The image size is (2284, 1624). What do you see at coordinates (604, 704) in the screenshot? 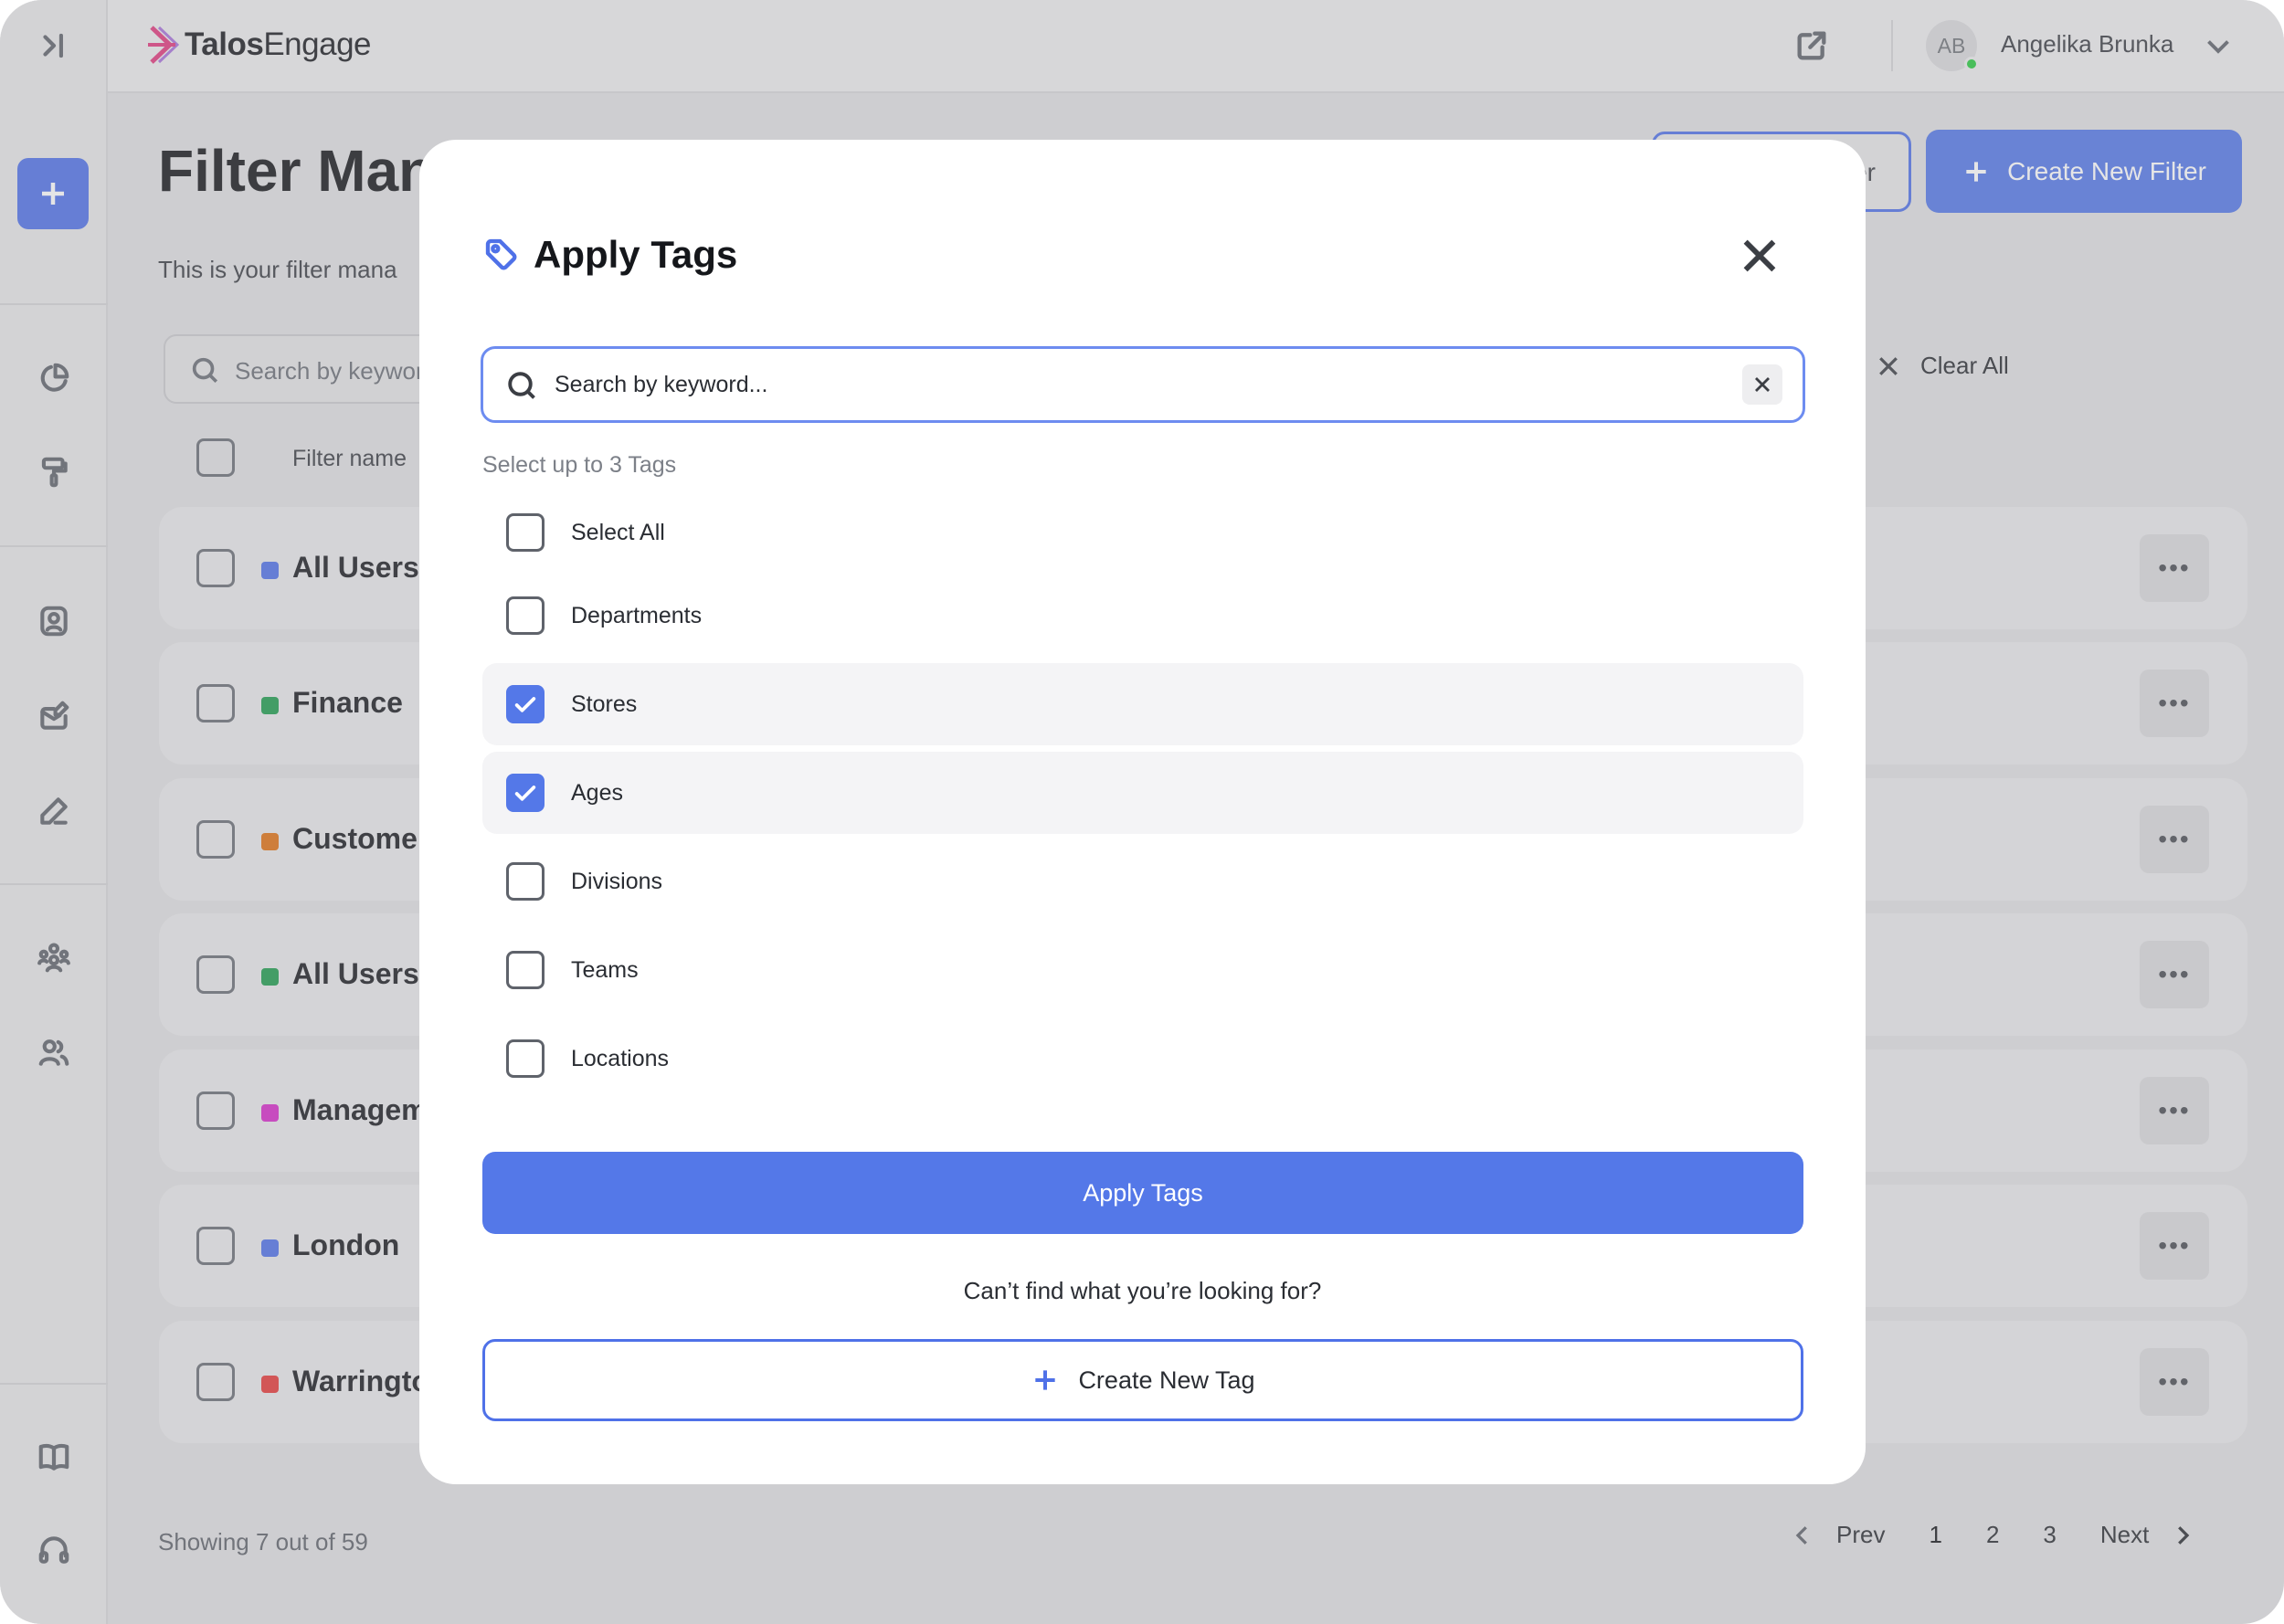
I see `tag-option-label: Stores` at bounding box center [604, 704].